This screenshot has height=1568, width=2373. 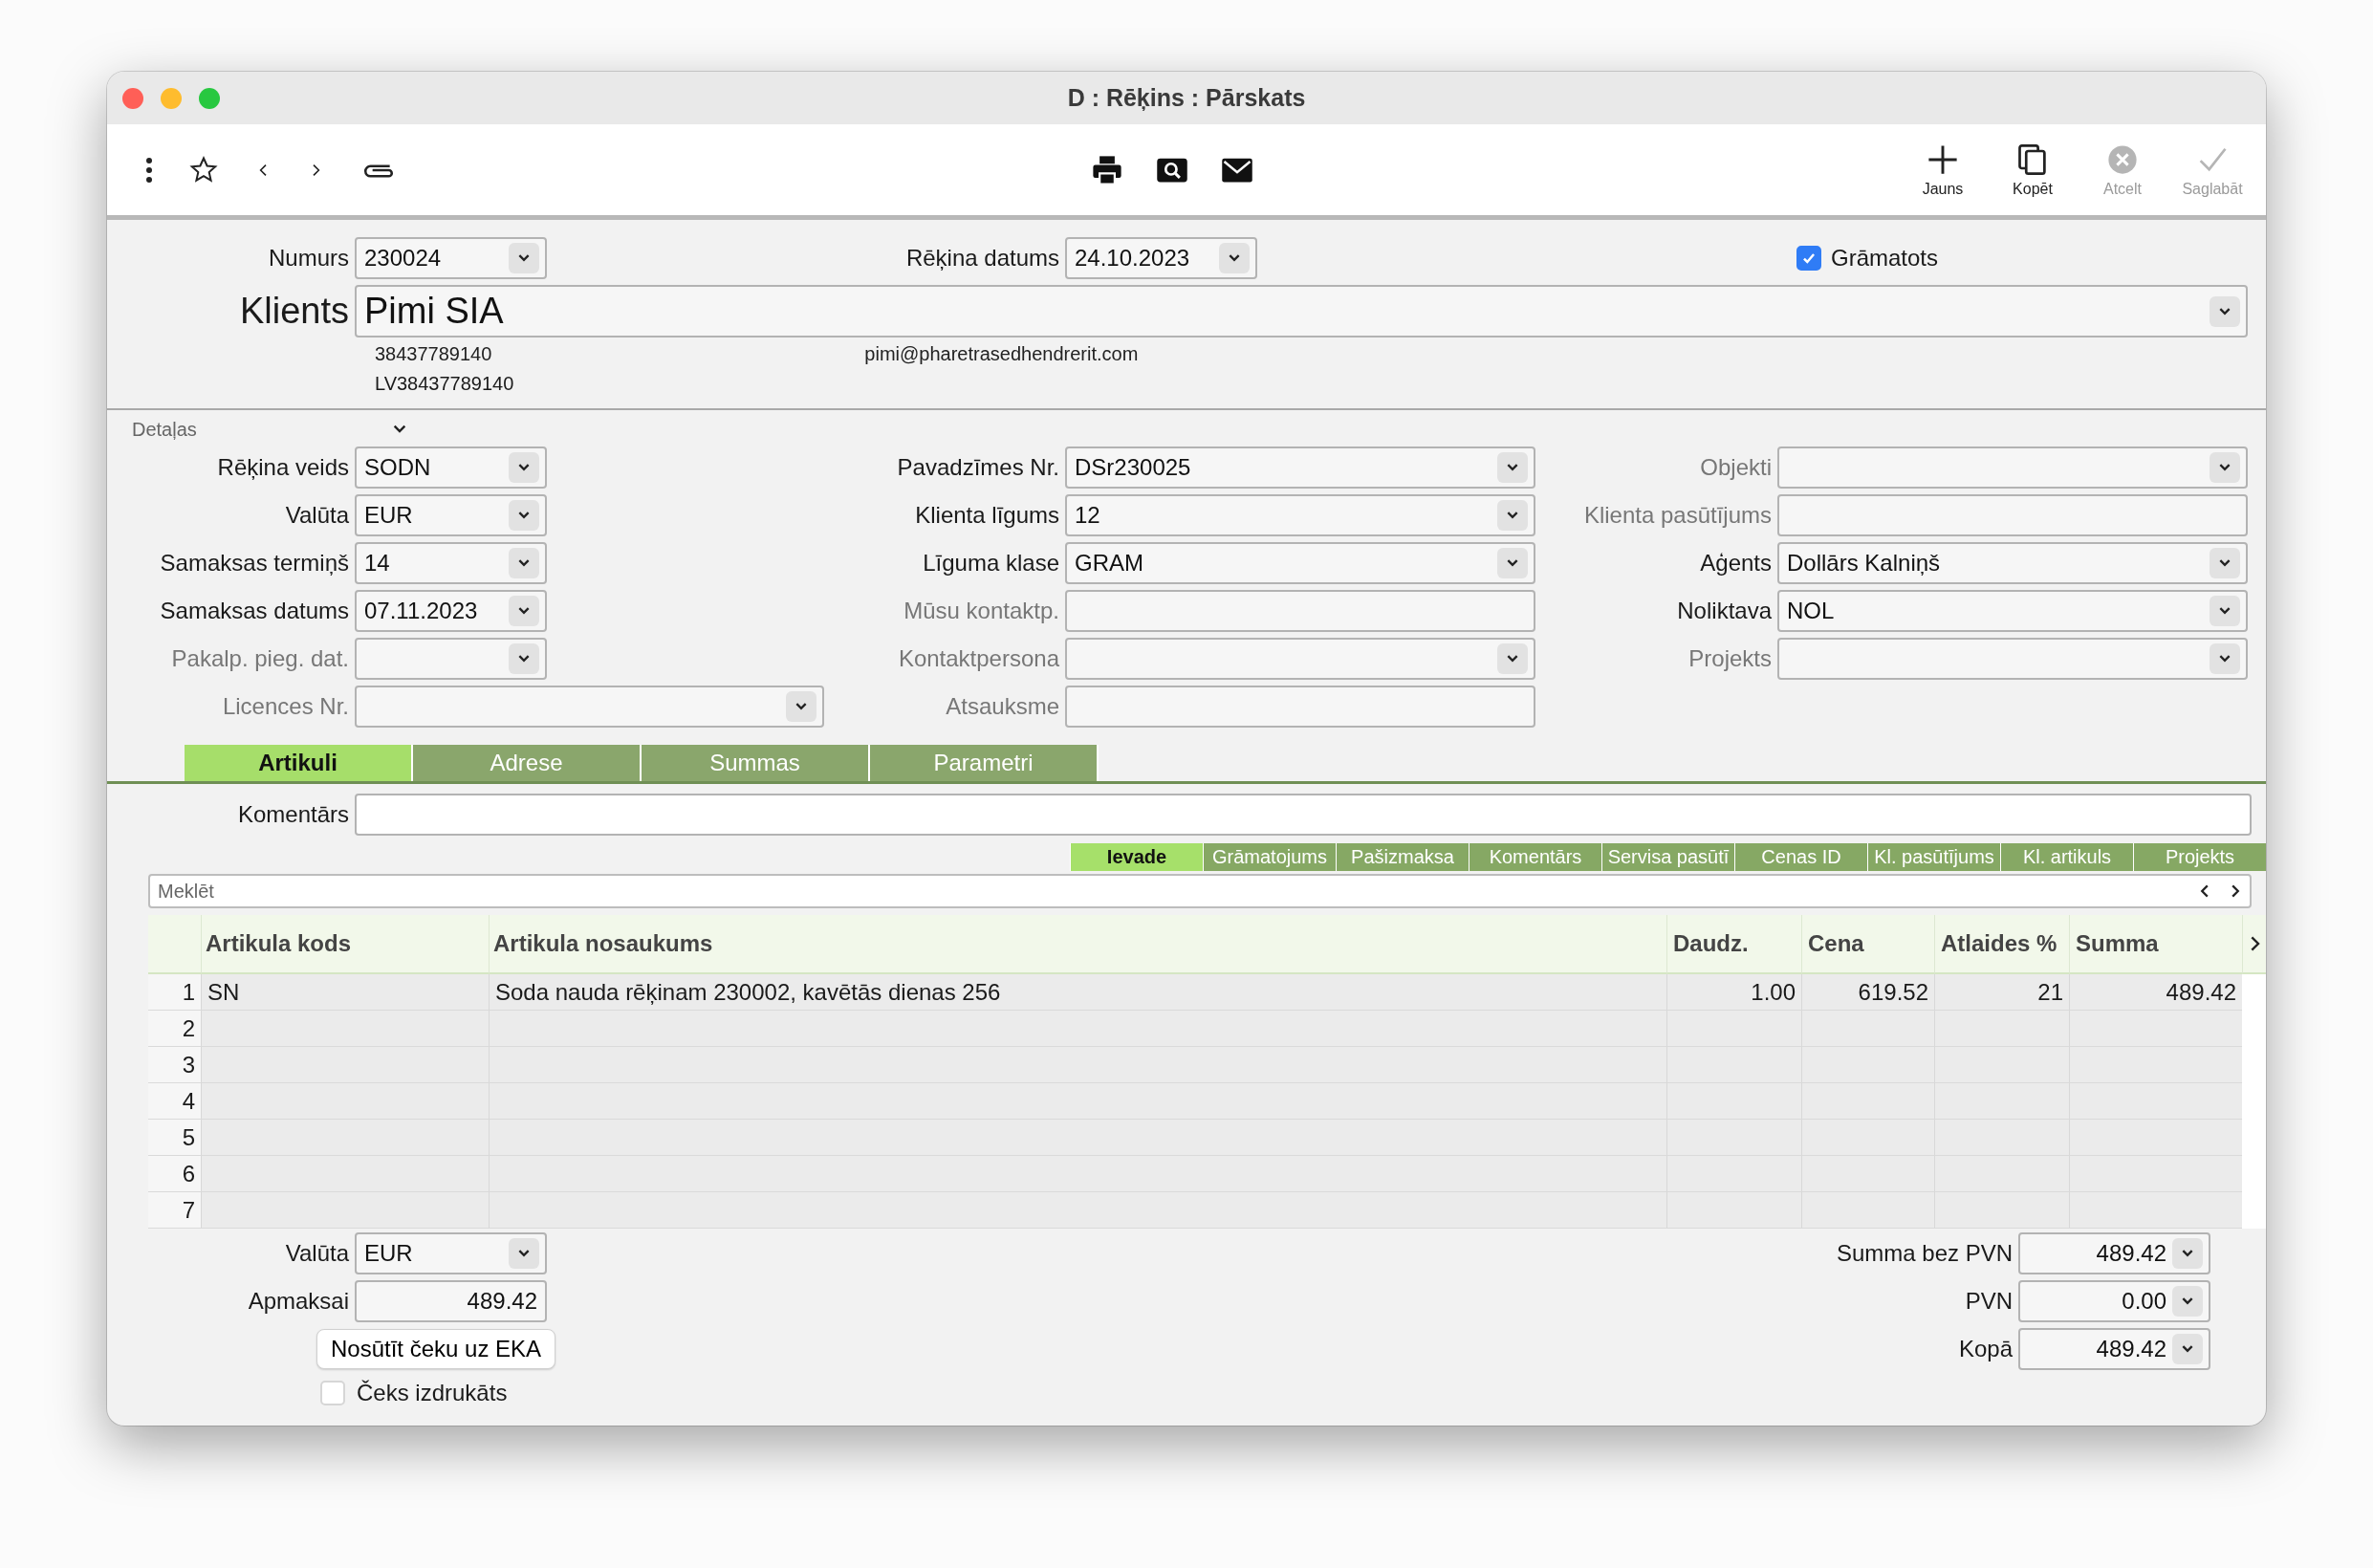 I want to click on dropdown-field: GRAM, so click(x=1300, y=563).